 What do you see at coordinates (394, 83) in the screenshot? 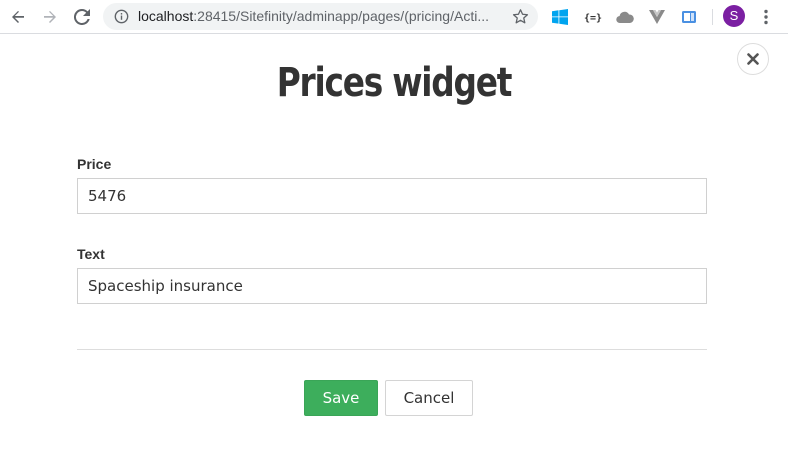
I see `page-title: Prices widget` at bounding box center [394, 83].